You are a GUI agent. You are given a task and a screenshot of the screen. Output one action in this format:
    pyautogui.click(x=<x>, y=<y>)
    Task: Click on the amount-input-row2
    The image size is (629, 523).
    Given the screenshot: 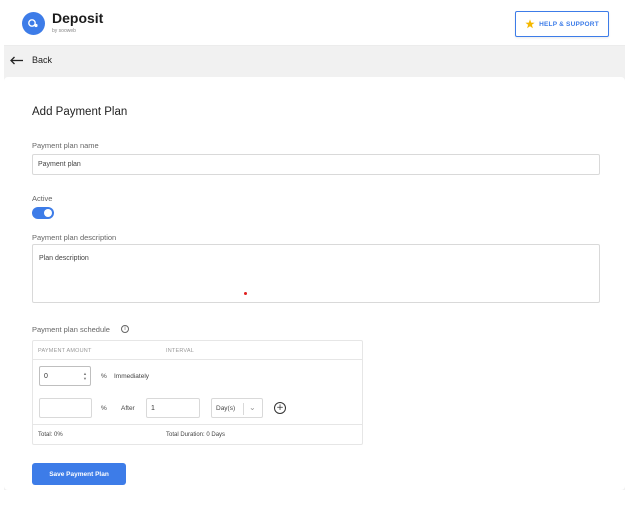 What is the action you would take?
    pyautogui.click(x=65, y=408)
    